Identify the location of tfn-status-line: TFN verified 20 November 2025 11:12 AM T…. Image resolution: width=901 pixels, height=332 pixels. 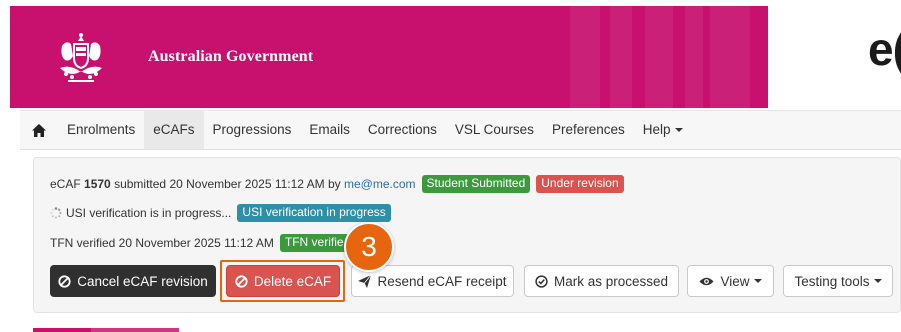
(199, 243).